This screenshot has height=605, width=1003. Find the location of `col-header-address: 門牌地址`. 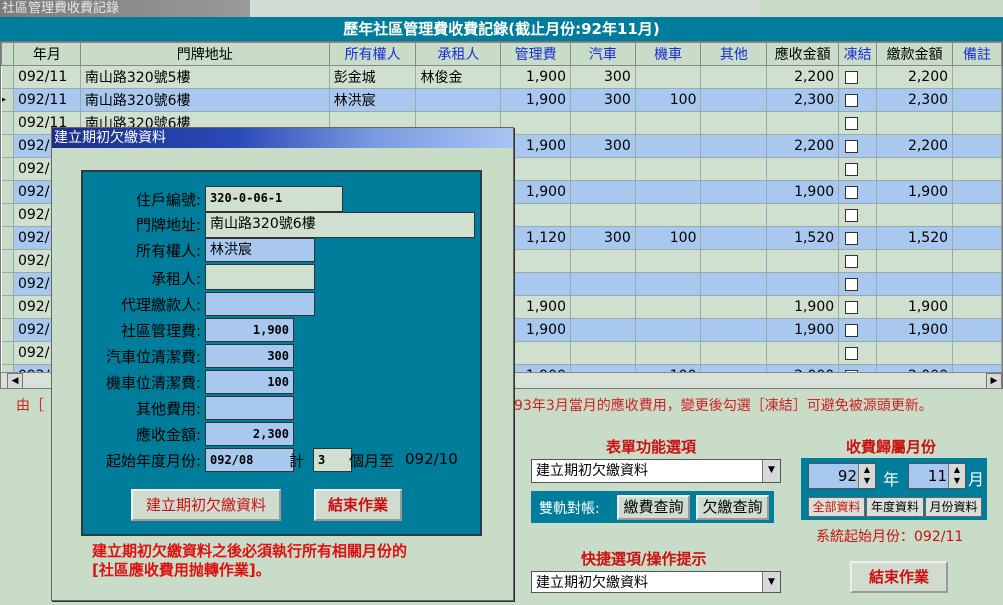

col-header-address: 門牌地址 is located at coordinates (204, 54).